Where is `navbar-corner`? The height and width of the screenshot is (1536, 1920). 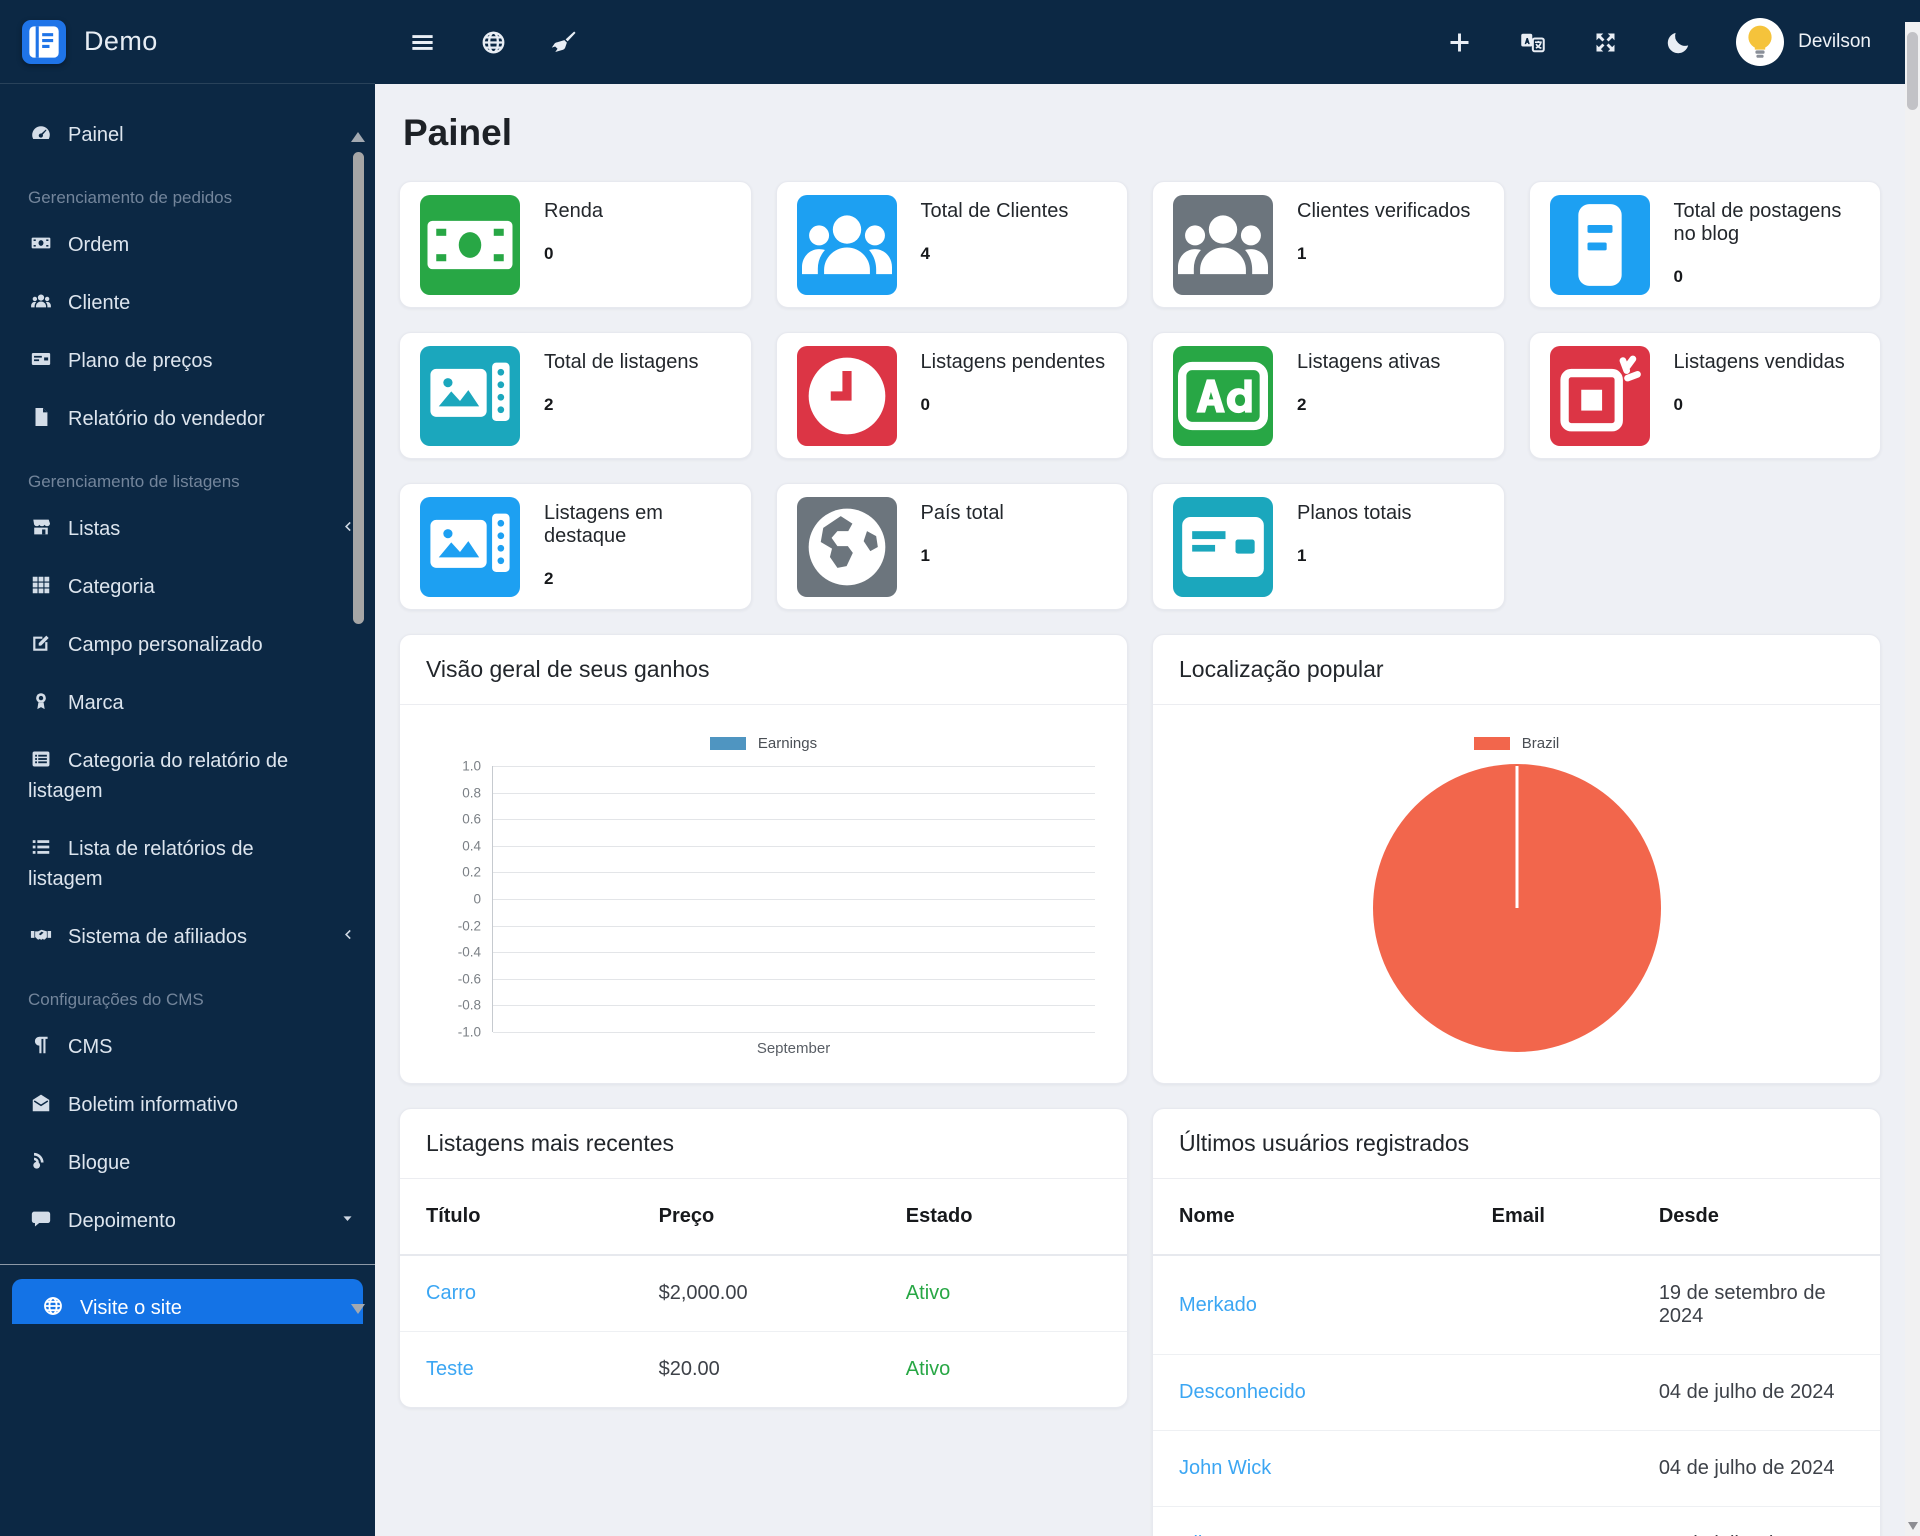
navbar-corner is located at coordinates (1912, 11).